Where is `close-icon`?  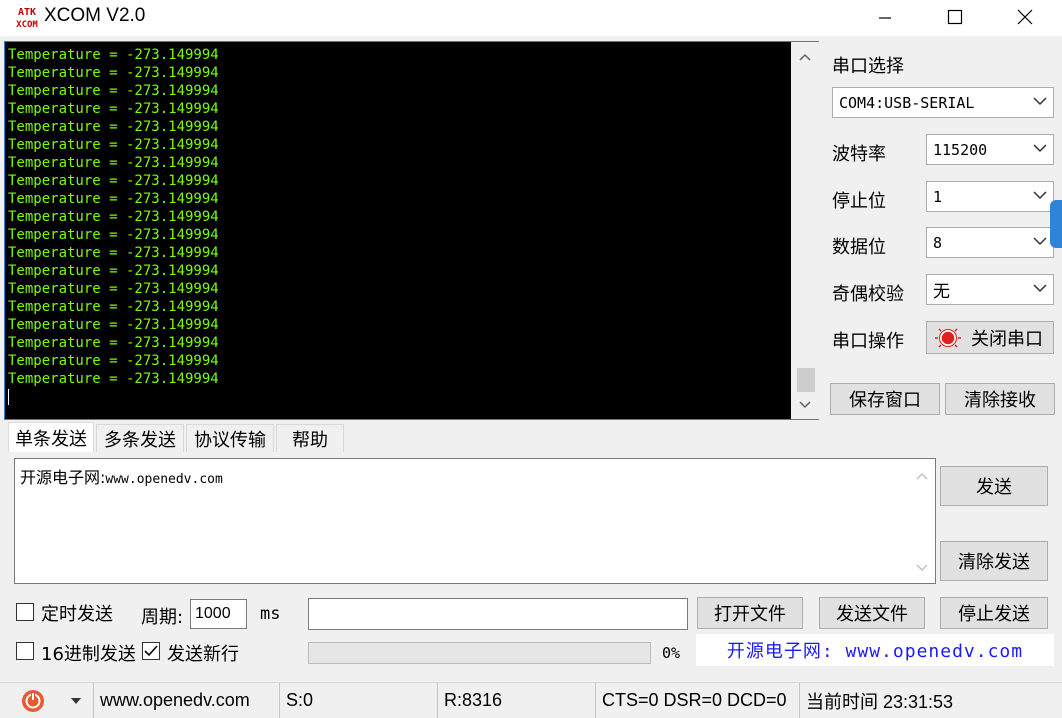
close-icon is located at coordinates (1025, 17).